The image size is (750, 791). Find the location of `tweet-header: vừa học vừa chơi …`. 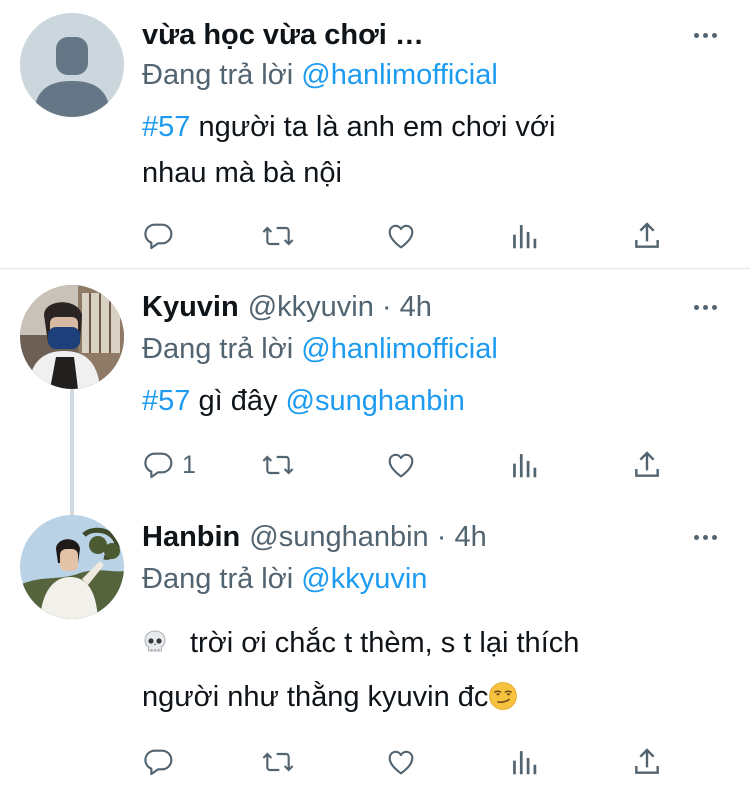

tweet-header: vừa học vừa chơi … is located at coordinates (432, 35).